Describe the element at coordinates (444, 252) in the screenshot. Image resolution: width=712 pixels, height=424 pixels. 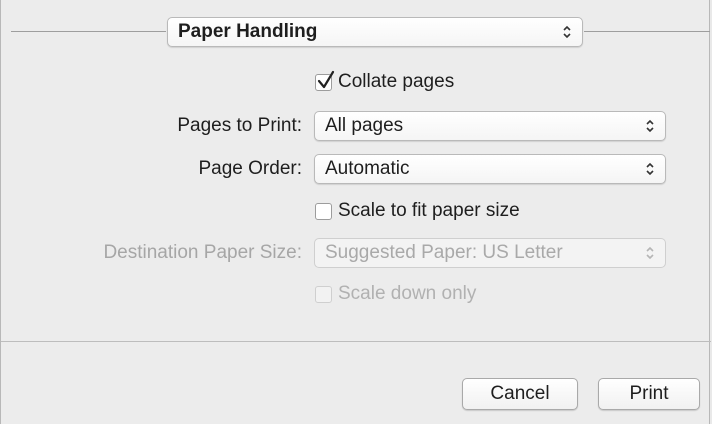
I see `destination-paper-size-value: Suggested Paper: US Letter` at that location.